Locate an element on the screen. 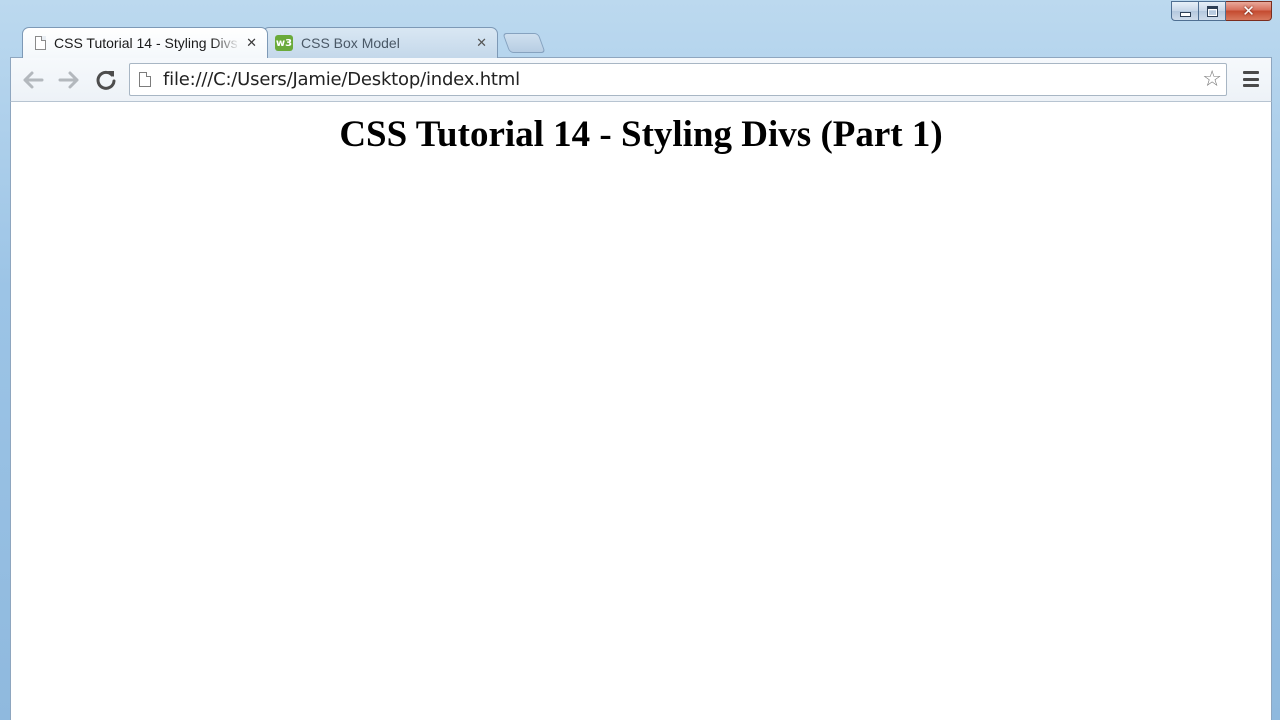 The height and width of the screenshot is (720, 1280). close-window-button: ✕ is located at coordinates (1249, 11).